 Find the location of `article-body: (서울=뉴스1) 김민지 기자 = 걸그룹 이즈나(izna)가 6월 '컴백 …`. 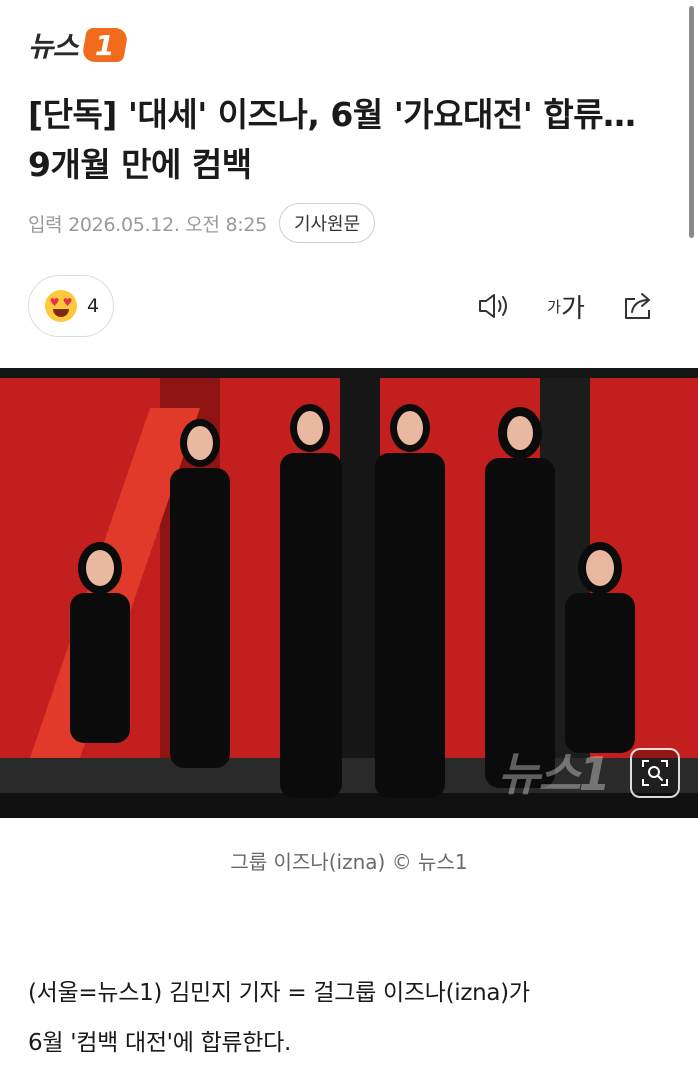

article-body: (서울=뉴스1) 김민지 기자 = 걸그룹 이즈나(izna)가 6월 '컴백 … is located at coordinates (348, 1018).